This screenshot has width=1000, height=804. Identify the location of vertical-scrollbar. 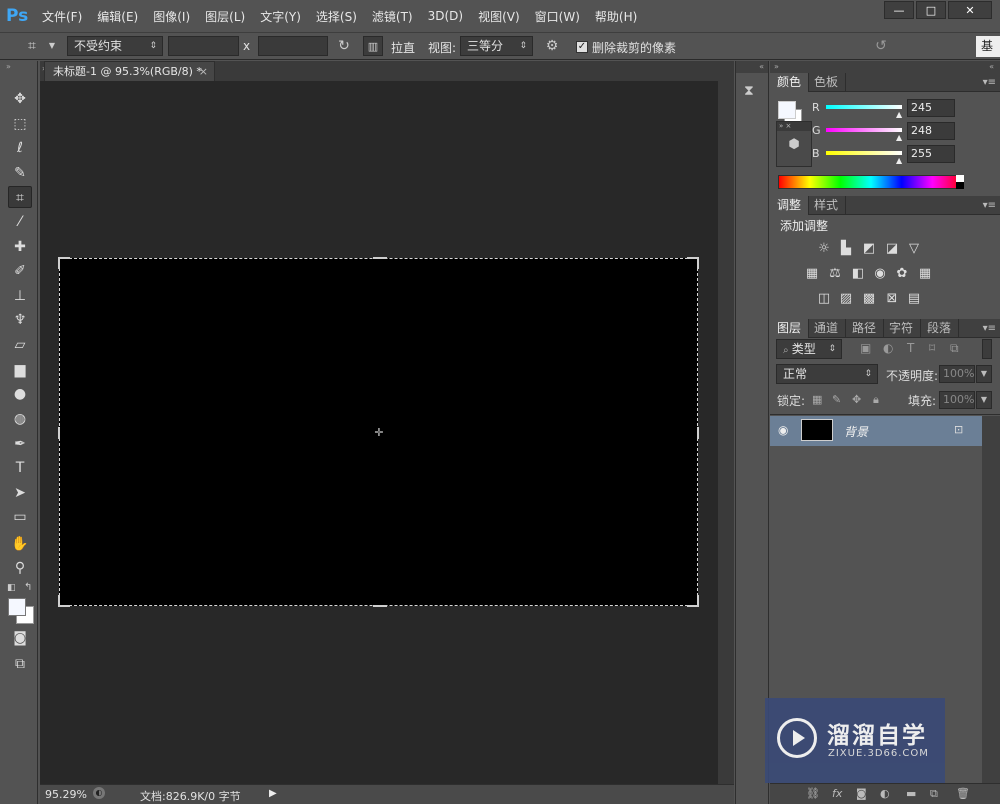
(726, 432).